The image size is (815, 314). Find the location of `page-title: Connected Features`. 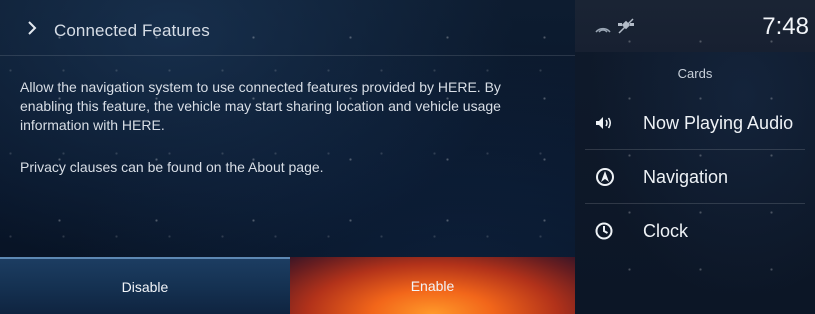

page-title: Connected Features is located at coordinates (132, 30).